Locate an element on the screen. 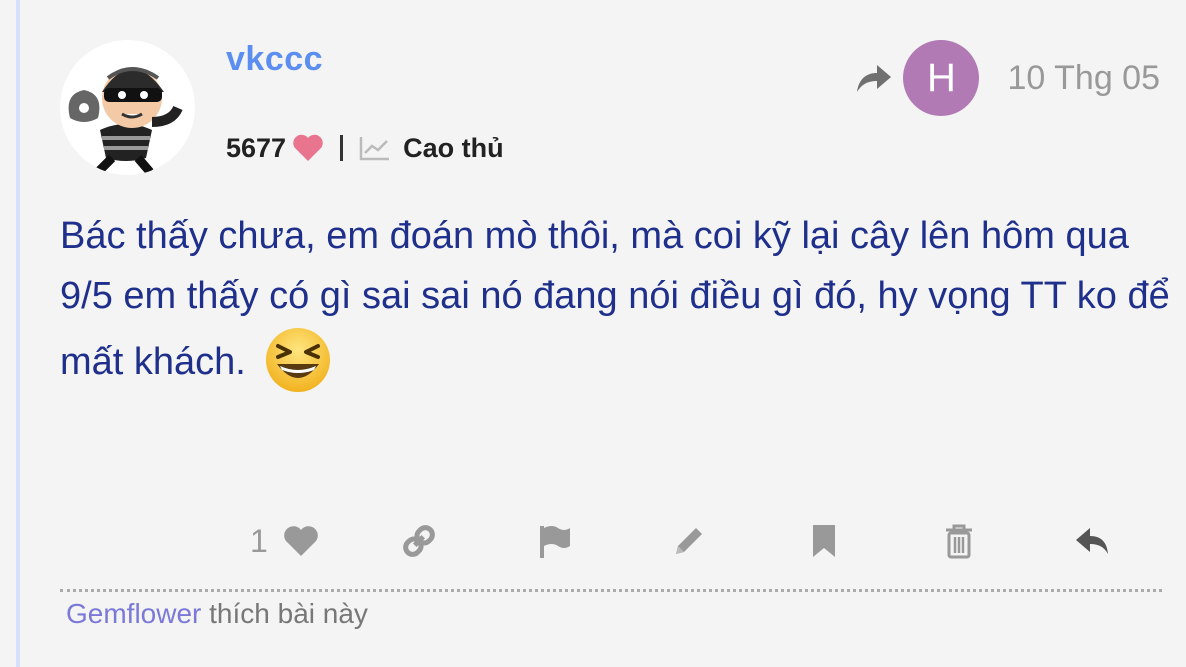 The image size is (1186, 667). like-action: 1 is located at coordinates (285, 541).